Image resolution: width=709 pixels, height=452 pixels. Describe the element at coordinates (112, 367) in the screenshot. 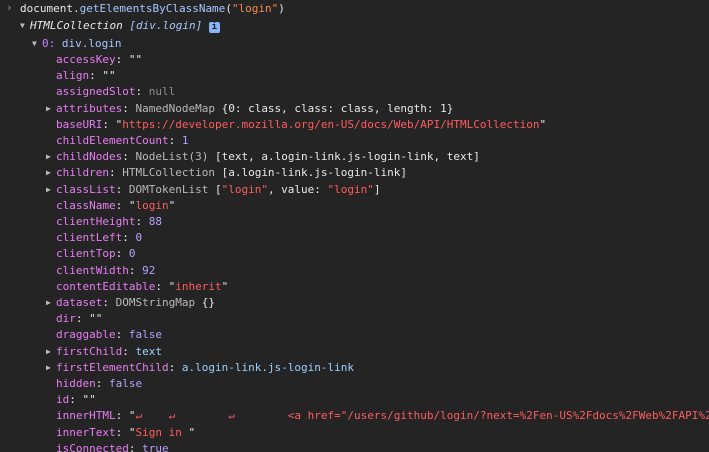

I see `property-key: firstElementChild` at that location.